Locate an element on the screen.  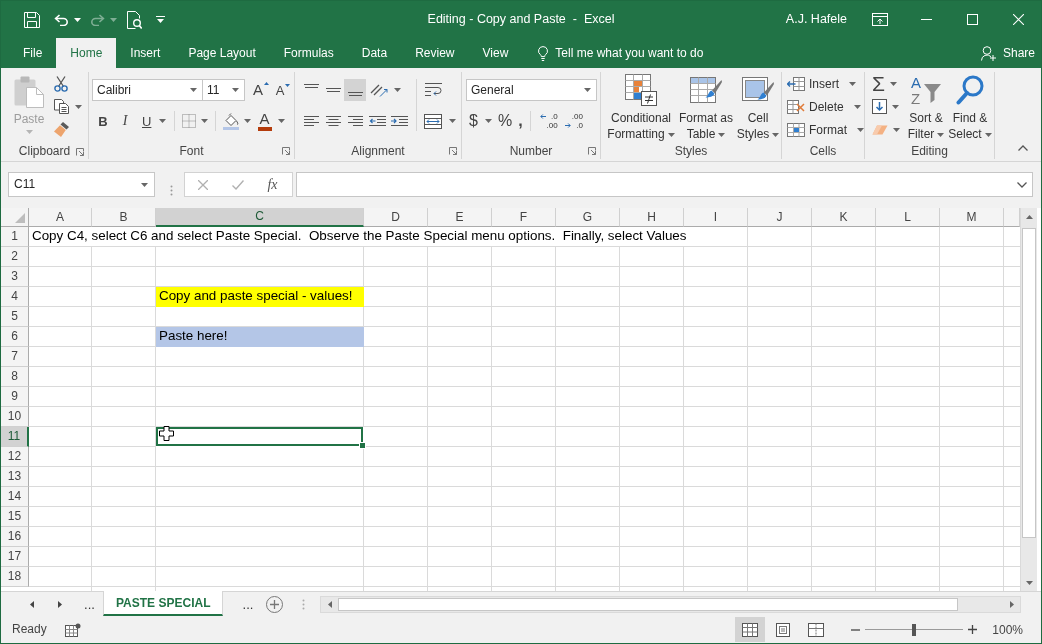
ribbon-tab: Home is located at coordinates (86, 53).